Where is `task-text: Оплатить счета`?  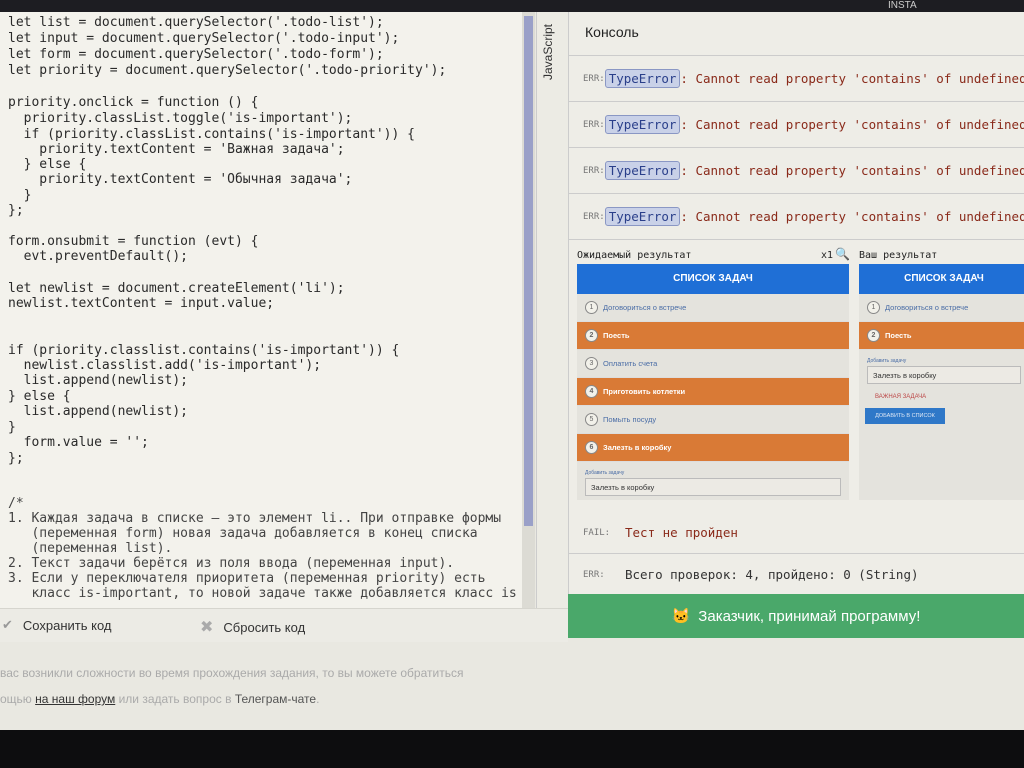
task-text: Оплатить счета is located at coordinates (630, 363).